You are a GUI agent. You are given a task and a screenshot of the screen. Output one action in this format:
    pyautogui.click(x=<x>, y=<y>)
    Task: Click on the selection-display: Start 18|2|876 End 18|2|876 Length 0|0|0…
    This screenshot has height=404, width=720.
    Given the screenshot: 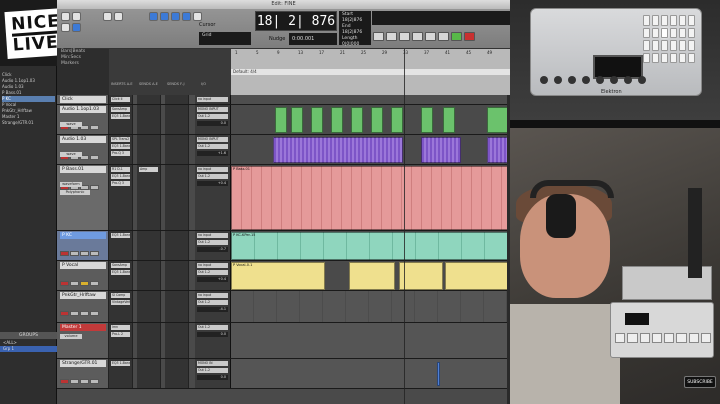 What is the action you would take?
    pyautogui.click(x=355, y=29)
    